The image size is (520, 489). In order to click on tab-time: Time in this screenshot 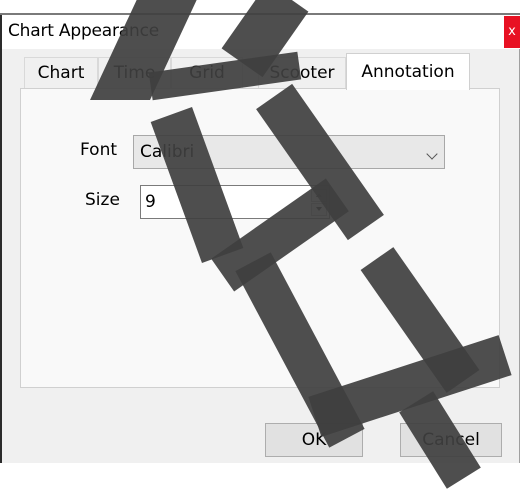, I will do `click(134, 72)`.